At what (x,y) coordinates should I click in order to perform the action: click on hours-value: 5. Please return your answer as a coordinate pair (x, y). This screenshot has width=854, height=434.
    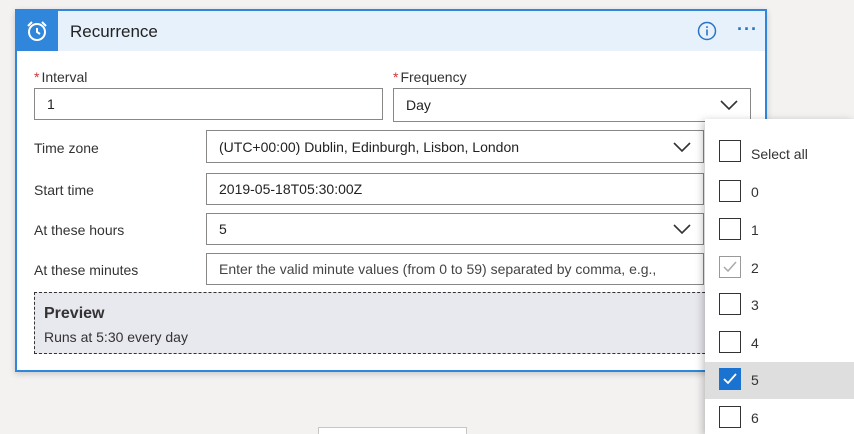
    Looking at the image, I should click on (223, 229).